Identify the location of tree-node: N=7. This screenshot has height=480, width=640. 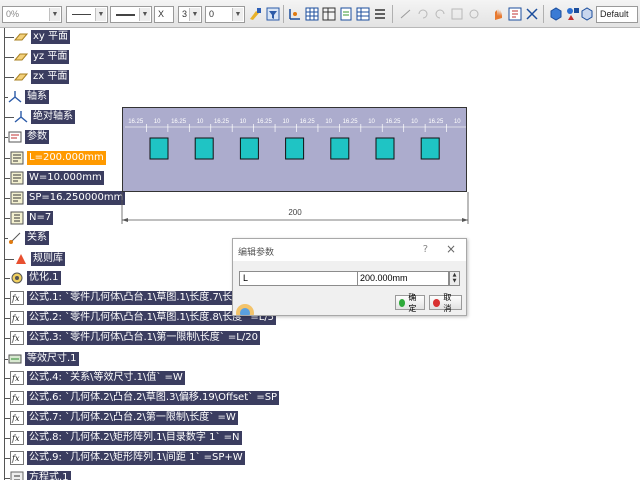
(27, 218).